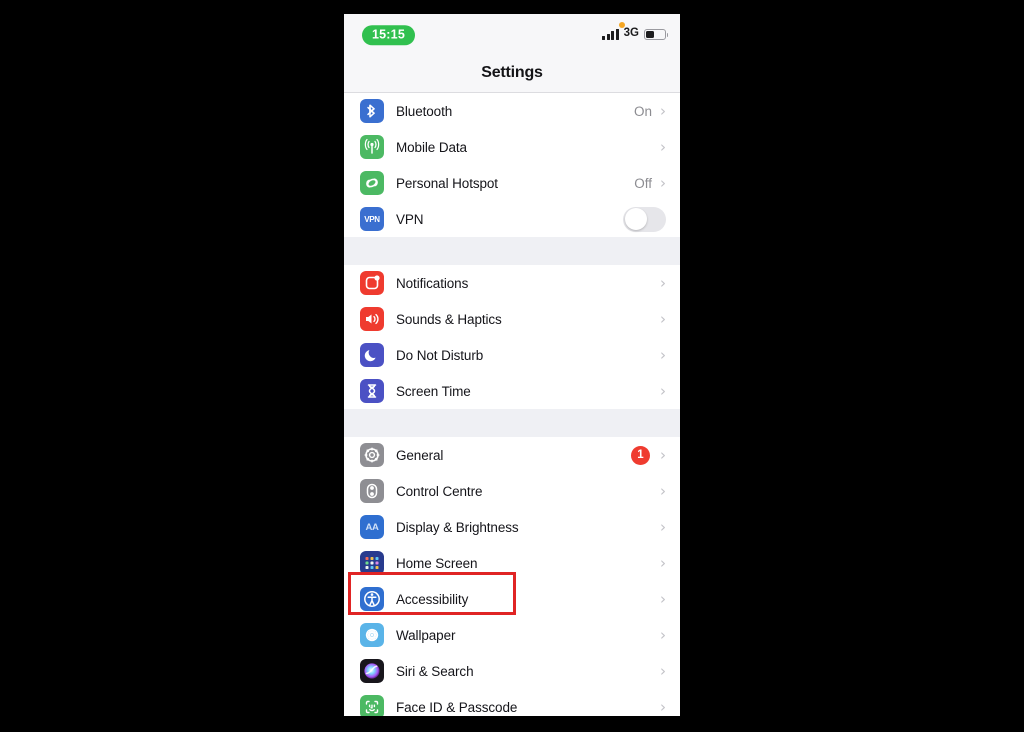 This screenshot has width=1024, height=732. I want to click on settings-row-label: Personal Hotspot, so click(447, 183).